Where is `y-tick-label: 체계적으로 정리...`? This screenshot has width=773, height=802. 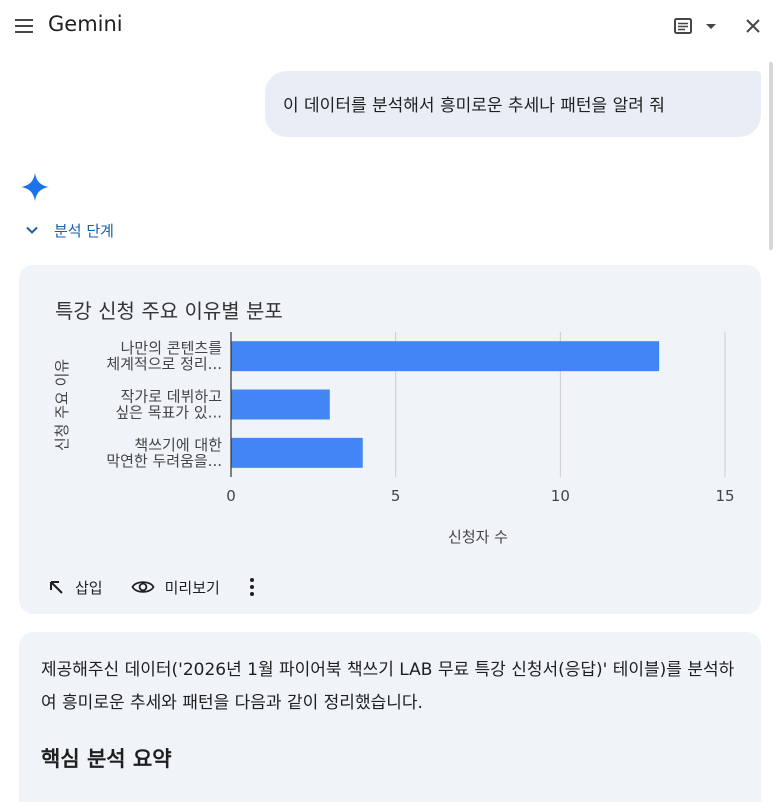
y-tick-label: 체계적으로 정리... is located at coordinates (164, 364).